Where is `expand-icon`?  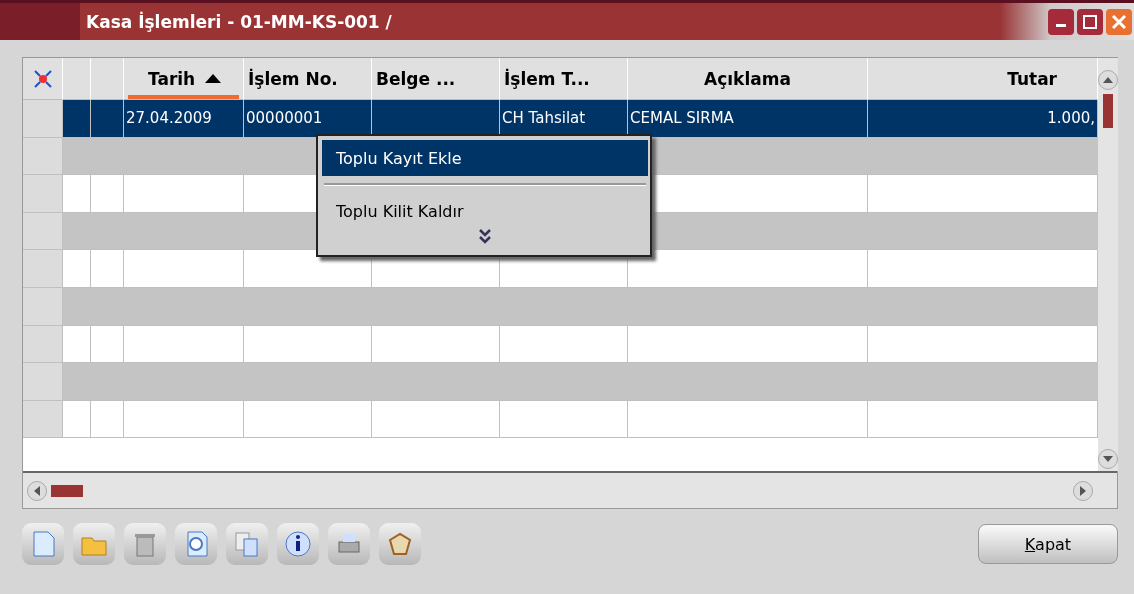 expand-icon is located at coordinates (485, 237).